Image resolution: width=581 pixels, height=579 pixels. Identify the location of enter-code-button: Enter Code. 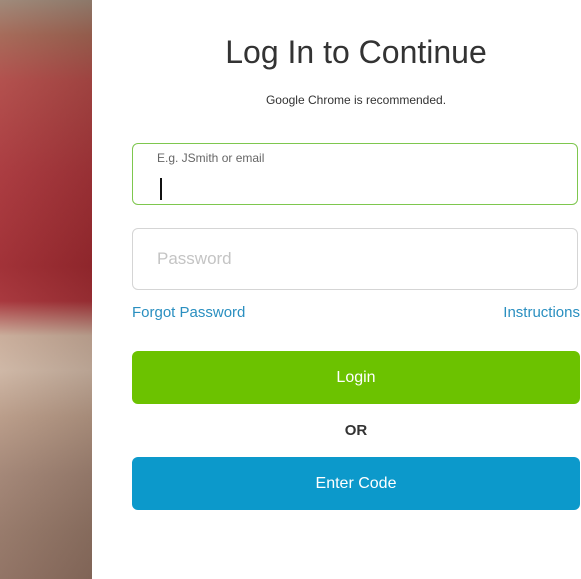
(356, 483).